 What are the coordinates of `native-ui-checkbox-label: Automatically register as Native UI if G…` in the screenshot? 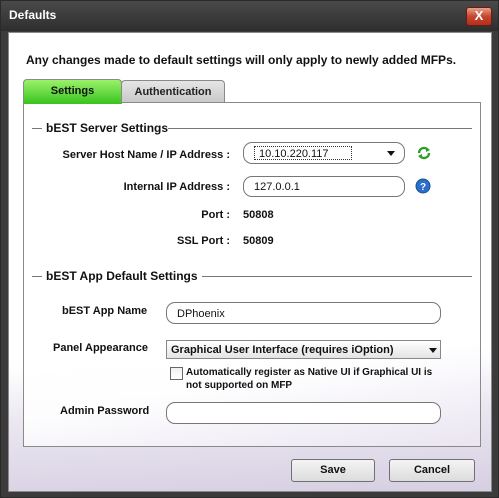 It's located at (309, 379).